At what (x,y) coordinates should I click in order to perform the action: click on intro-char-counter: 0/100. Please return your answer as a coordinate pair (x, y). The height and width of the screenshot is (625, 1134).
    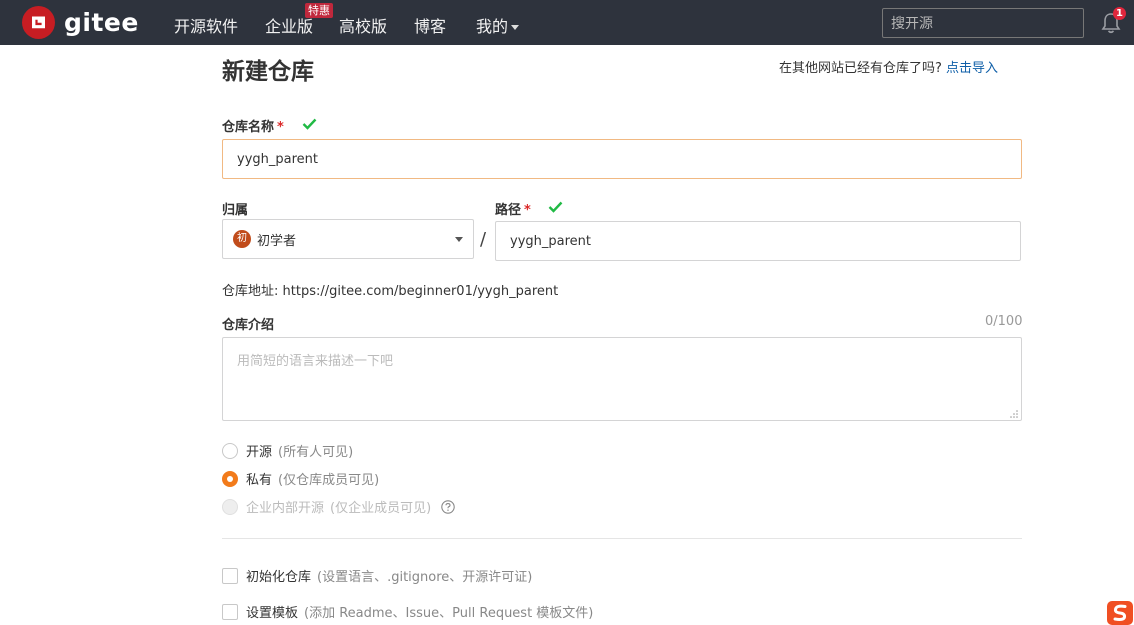
    Looking at the image, I should click on (1004, 321).